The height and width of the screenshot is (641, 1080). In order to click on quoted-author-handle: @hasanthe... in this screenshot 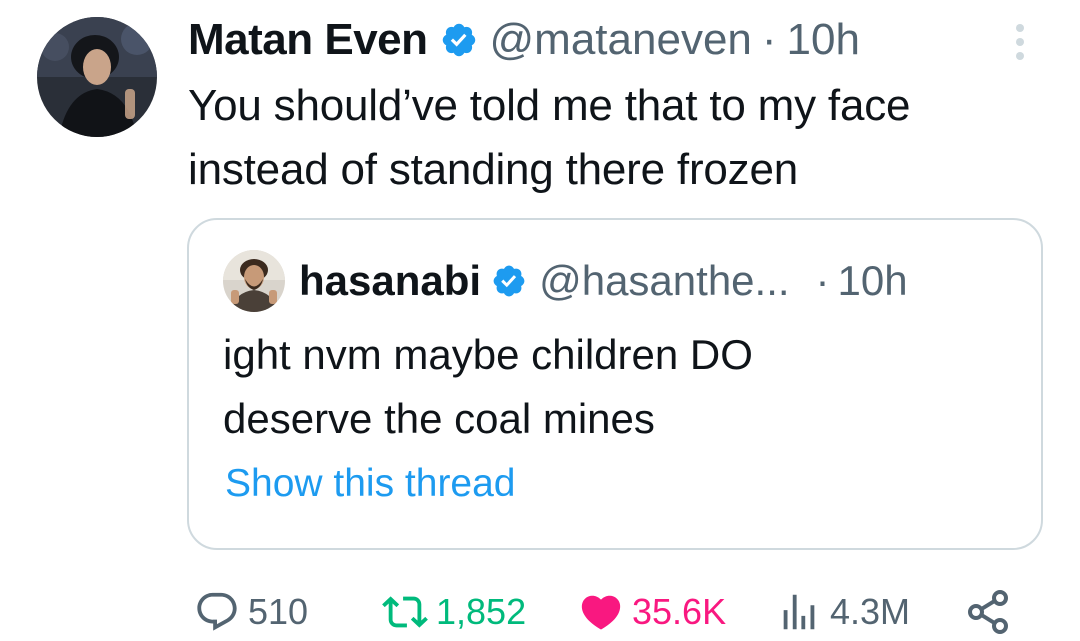, I will do `click(664, 280)`.